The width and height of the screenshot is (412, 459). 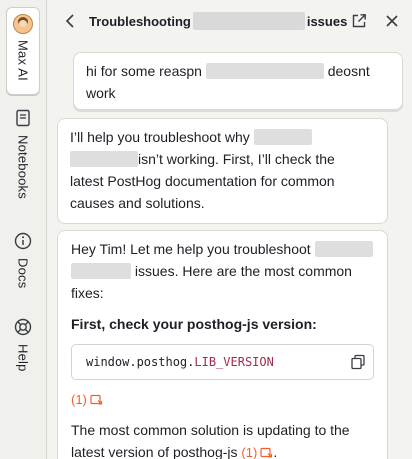 What do you see at coordinates (23, 24) in the screenshot?
I see `avatar-icon` at bounding box center [23, 24].